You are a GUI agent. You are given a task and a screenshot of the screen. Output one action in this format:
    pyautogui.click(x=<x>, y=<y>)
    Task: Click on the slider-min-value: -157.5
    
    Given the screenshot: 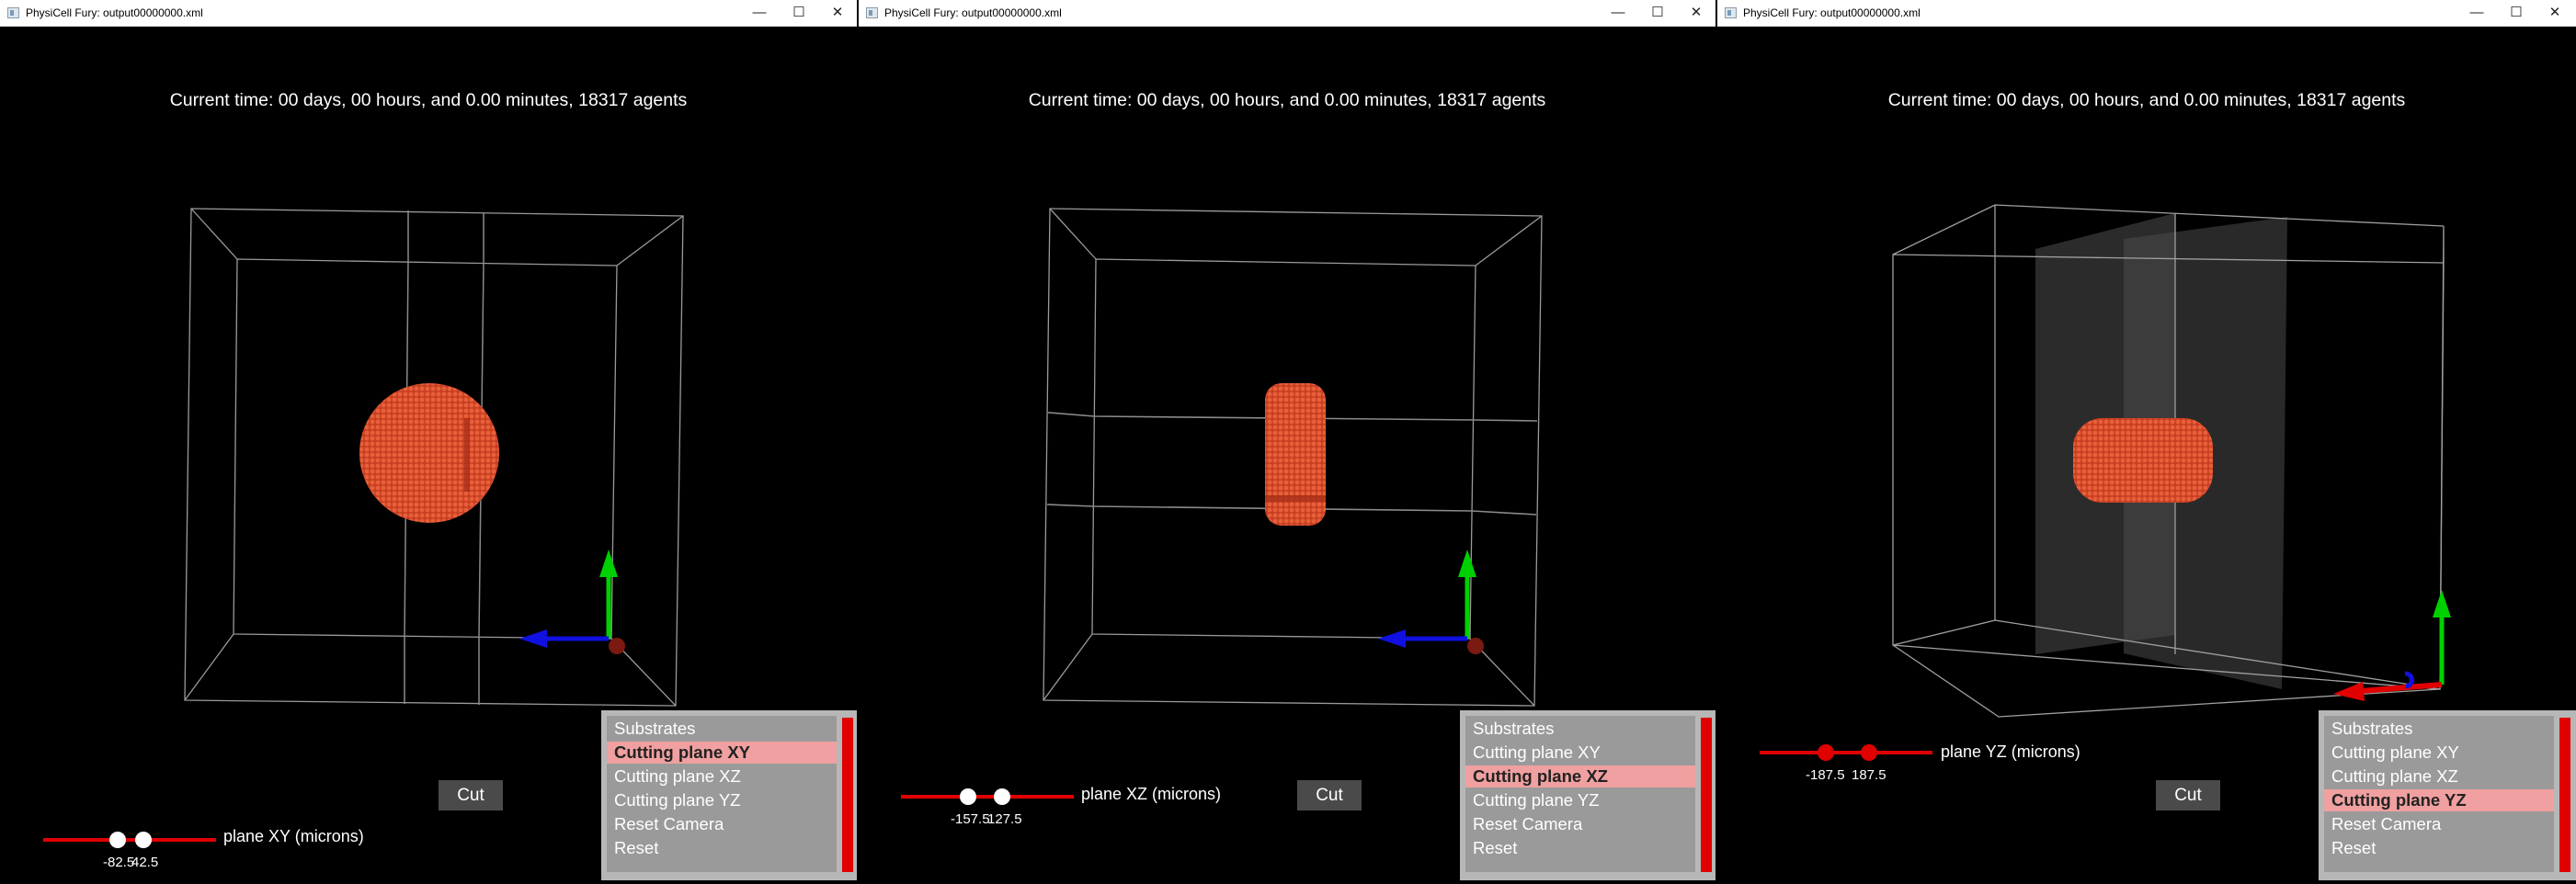 What is the action you would take?
    pyautogui.click(x=970, y=819)
    